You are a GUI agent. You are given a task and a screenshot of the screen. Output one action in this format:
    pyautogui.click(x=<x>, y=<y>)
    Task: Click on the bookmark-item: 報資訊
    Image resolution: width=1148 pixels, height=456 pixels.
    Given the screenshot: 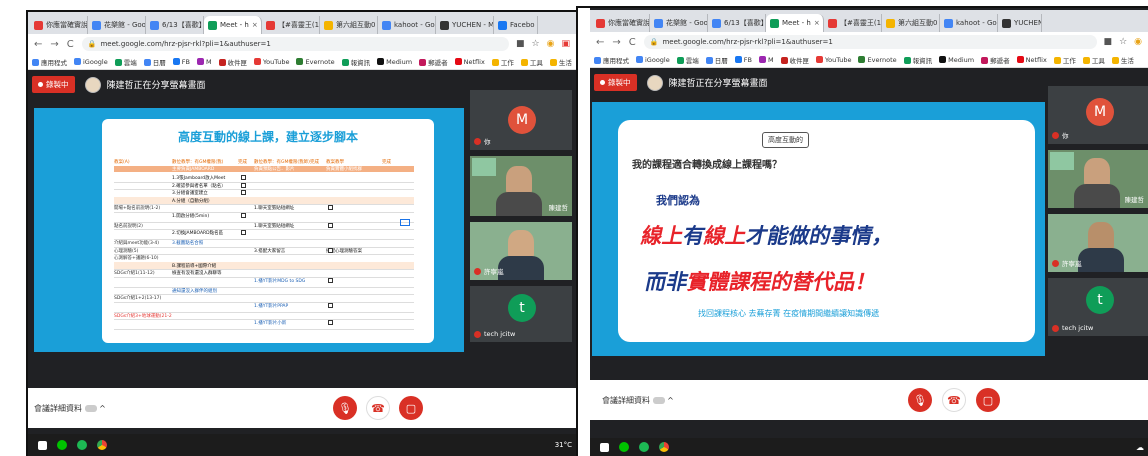 What is the action you would take?
    pyautogui.click(x=355, y=62)
    